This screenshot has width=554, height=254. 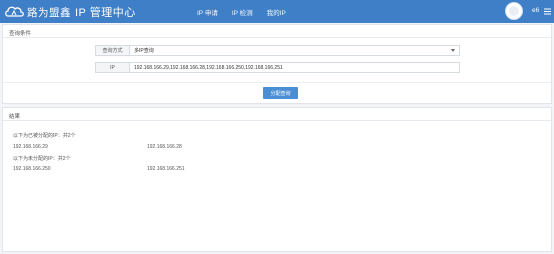 What do you see at coordinates (277, 114) in the screenshot?
I see `result-panel-title: 结果` at bounding box center [277, 114].